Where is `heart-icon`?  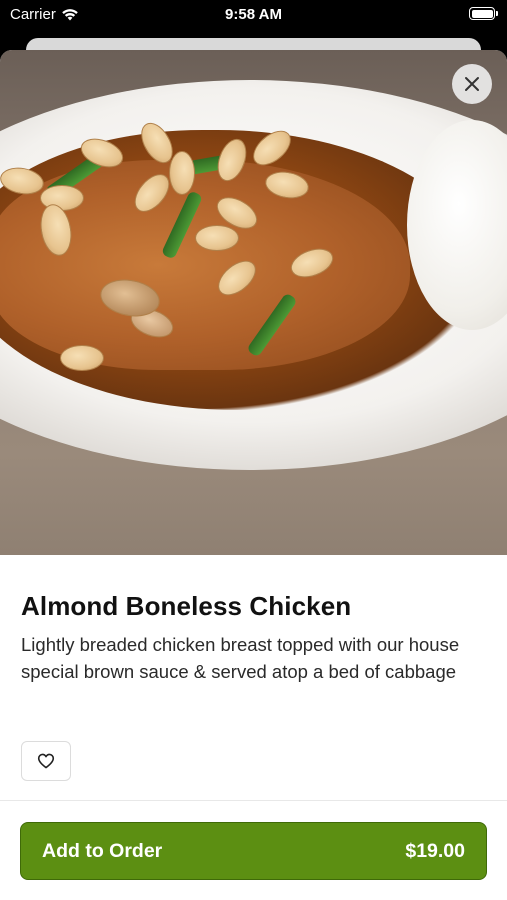
heart-icon is located at coordinates (46, 761).